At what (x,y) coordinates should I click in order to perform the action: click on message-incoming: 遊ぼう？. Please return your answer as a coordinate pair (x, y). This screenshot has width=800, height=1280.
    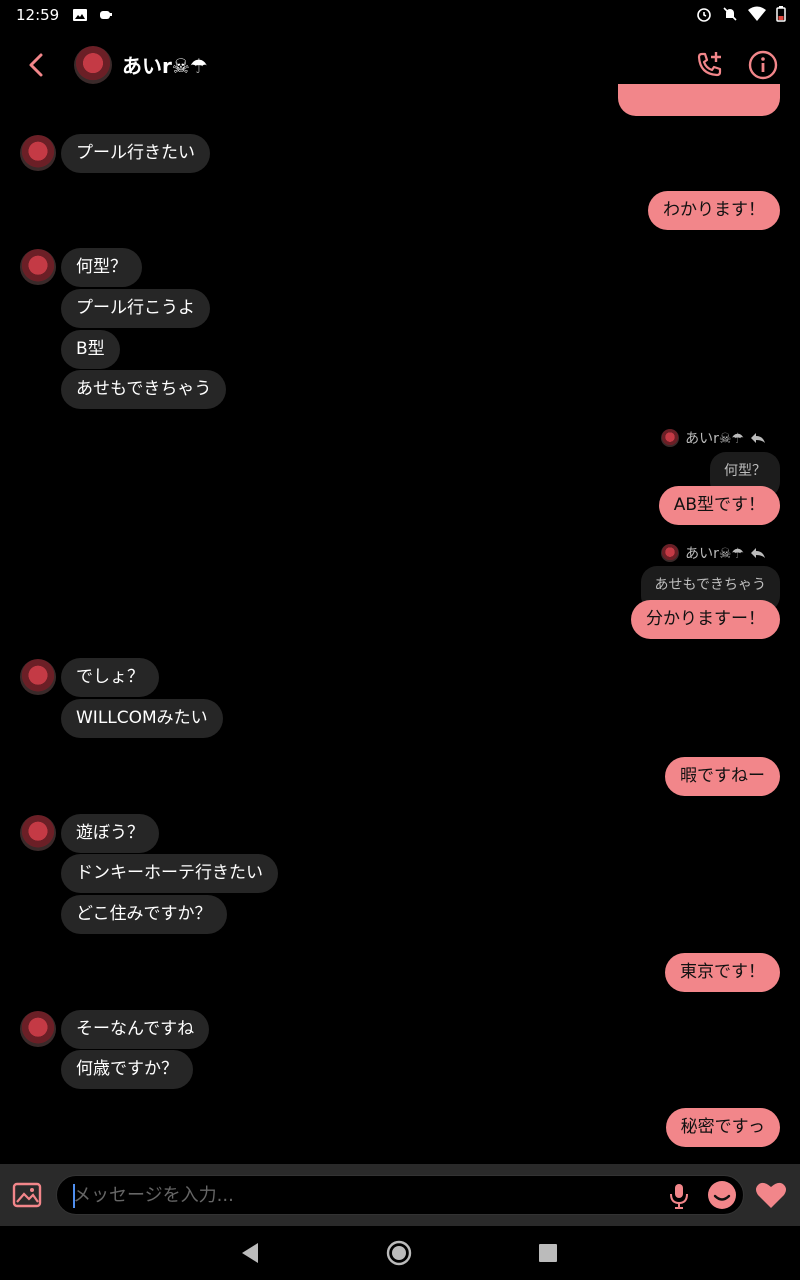
    Looking at the image, I should click on (110, 833).